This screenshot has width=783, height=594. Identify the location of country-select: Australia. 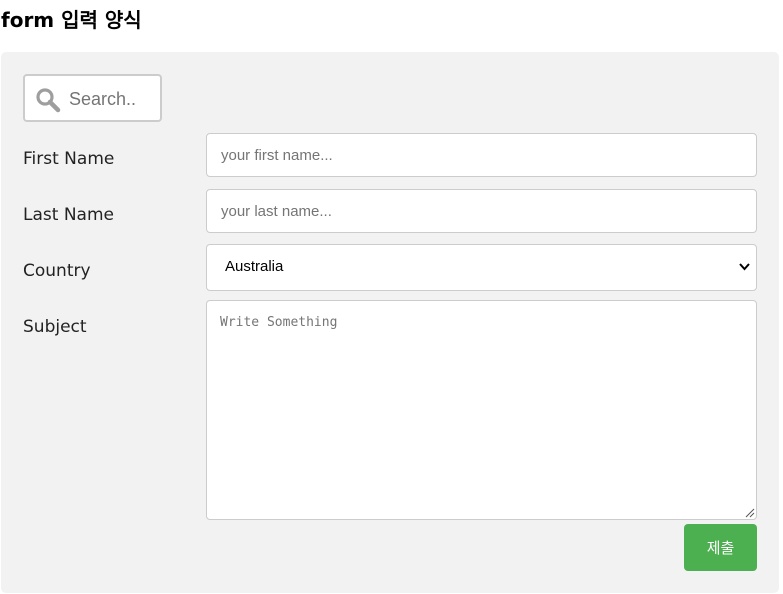
(481, 267).